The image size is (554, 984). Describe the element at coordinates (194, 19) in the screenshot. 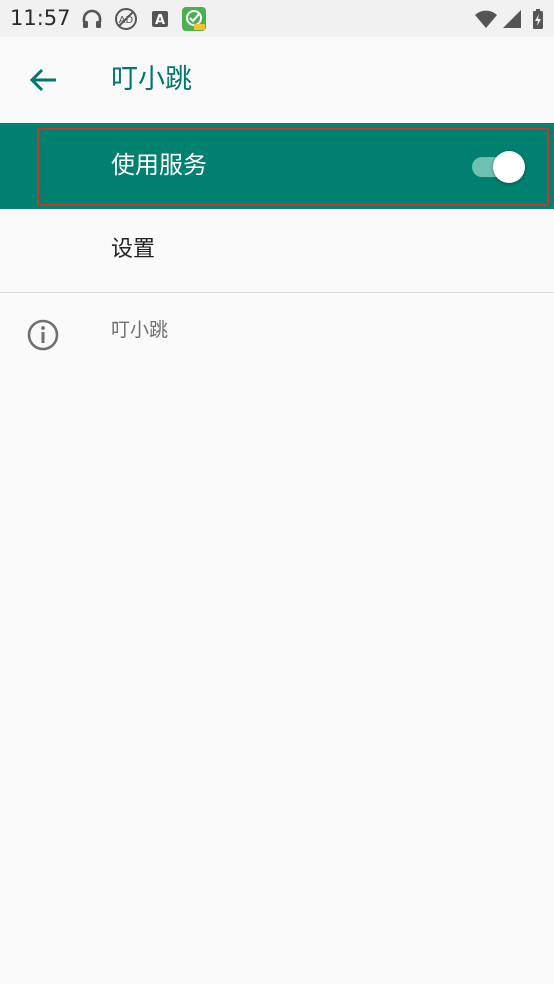

I see `app-notification-icon` at that location.